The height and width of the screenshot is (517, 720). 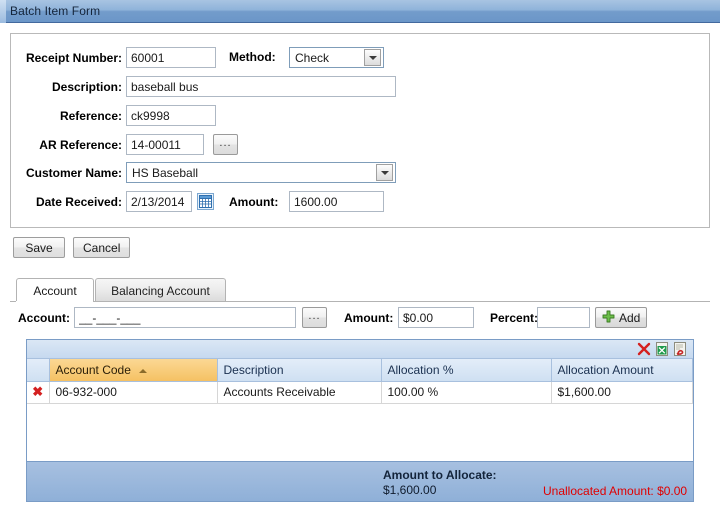 I want to click on allocation-percent-label: Percent:, so click(x=514, y=318).